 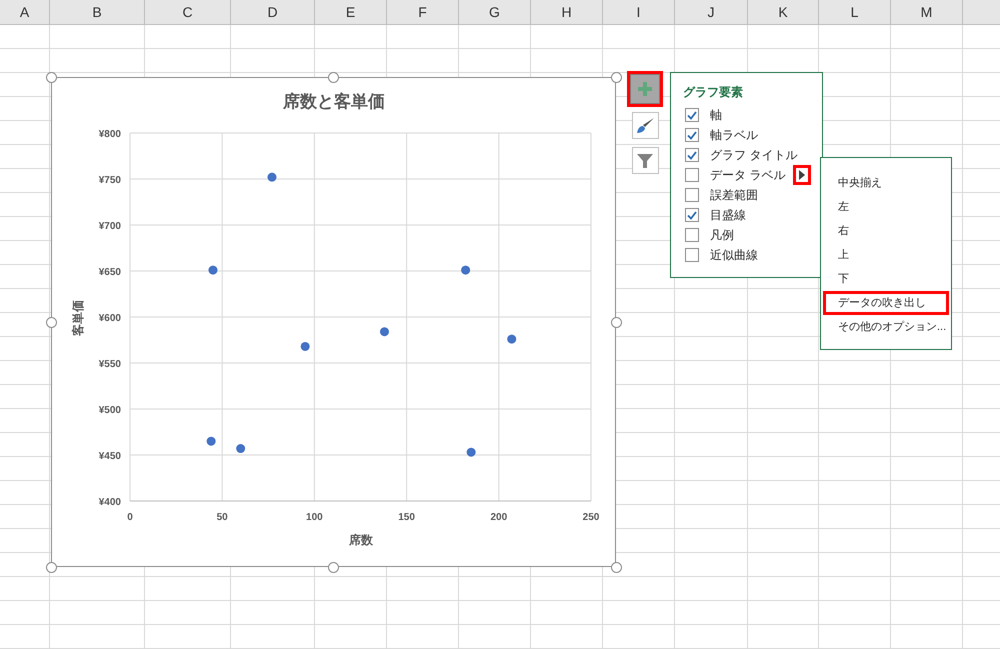 What do you see at coordinates (734, 255) in the screenshot?
I see `element-label: 近似曲線` at bounding box center [734, 255].